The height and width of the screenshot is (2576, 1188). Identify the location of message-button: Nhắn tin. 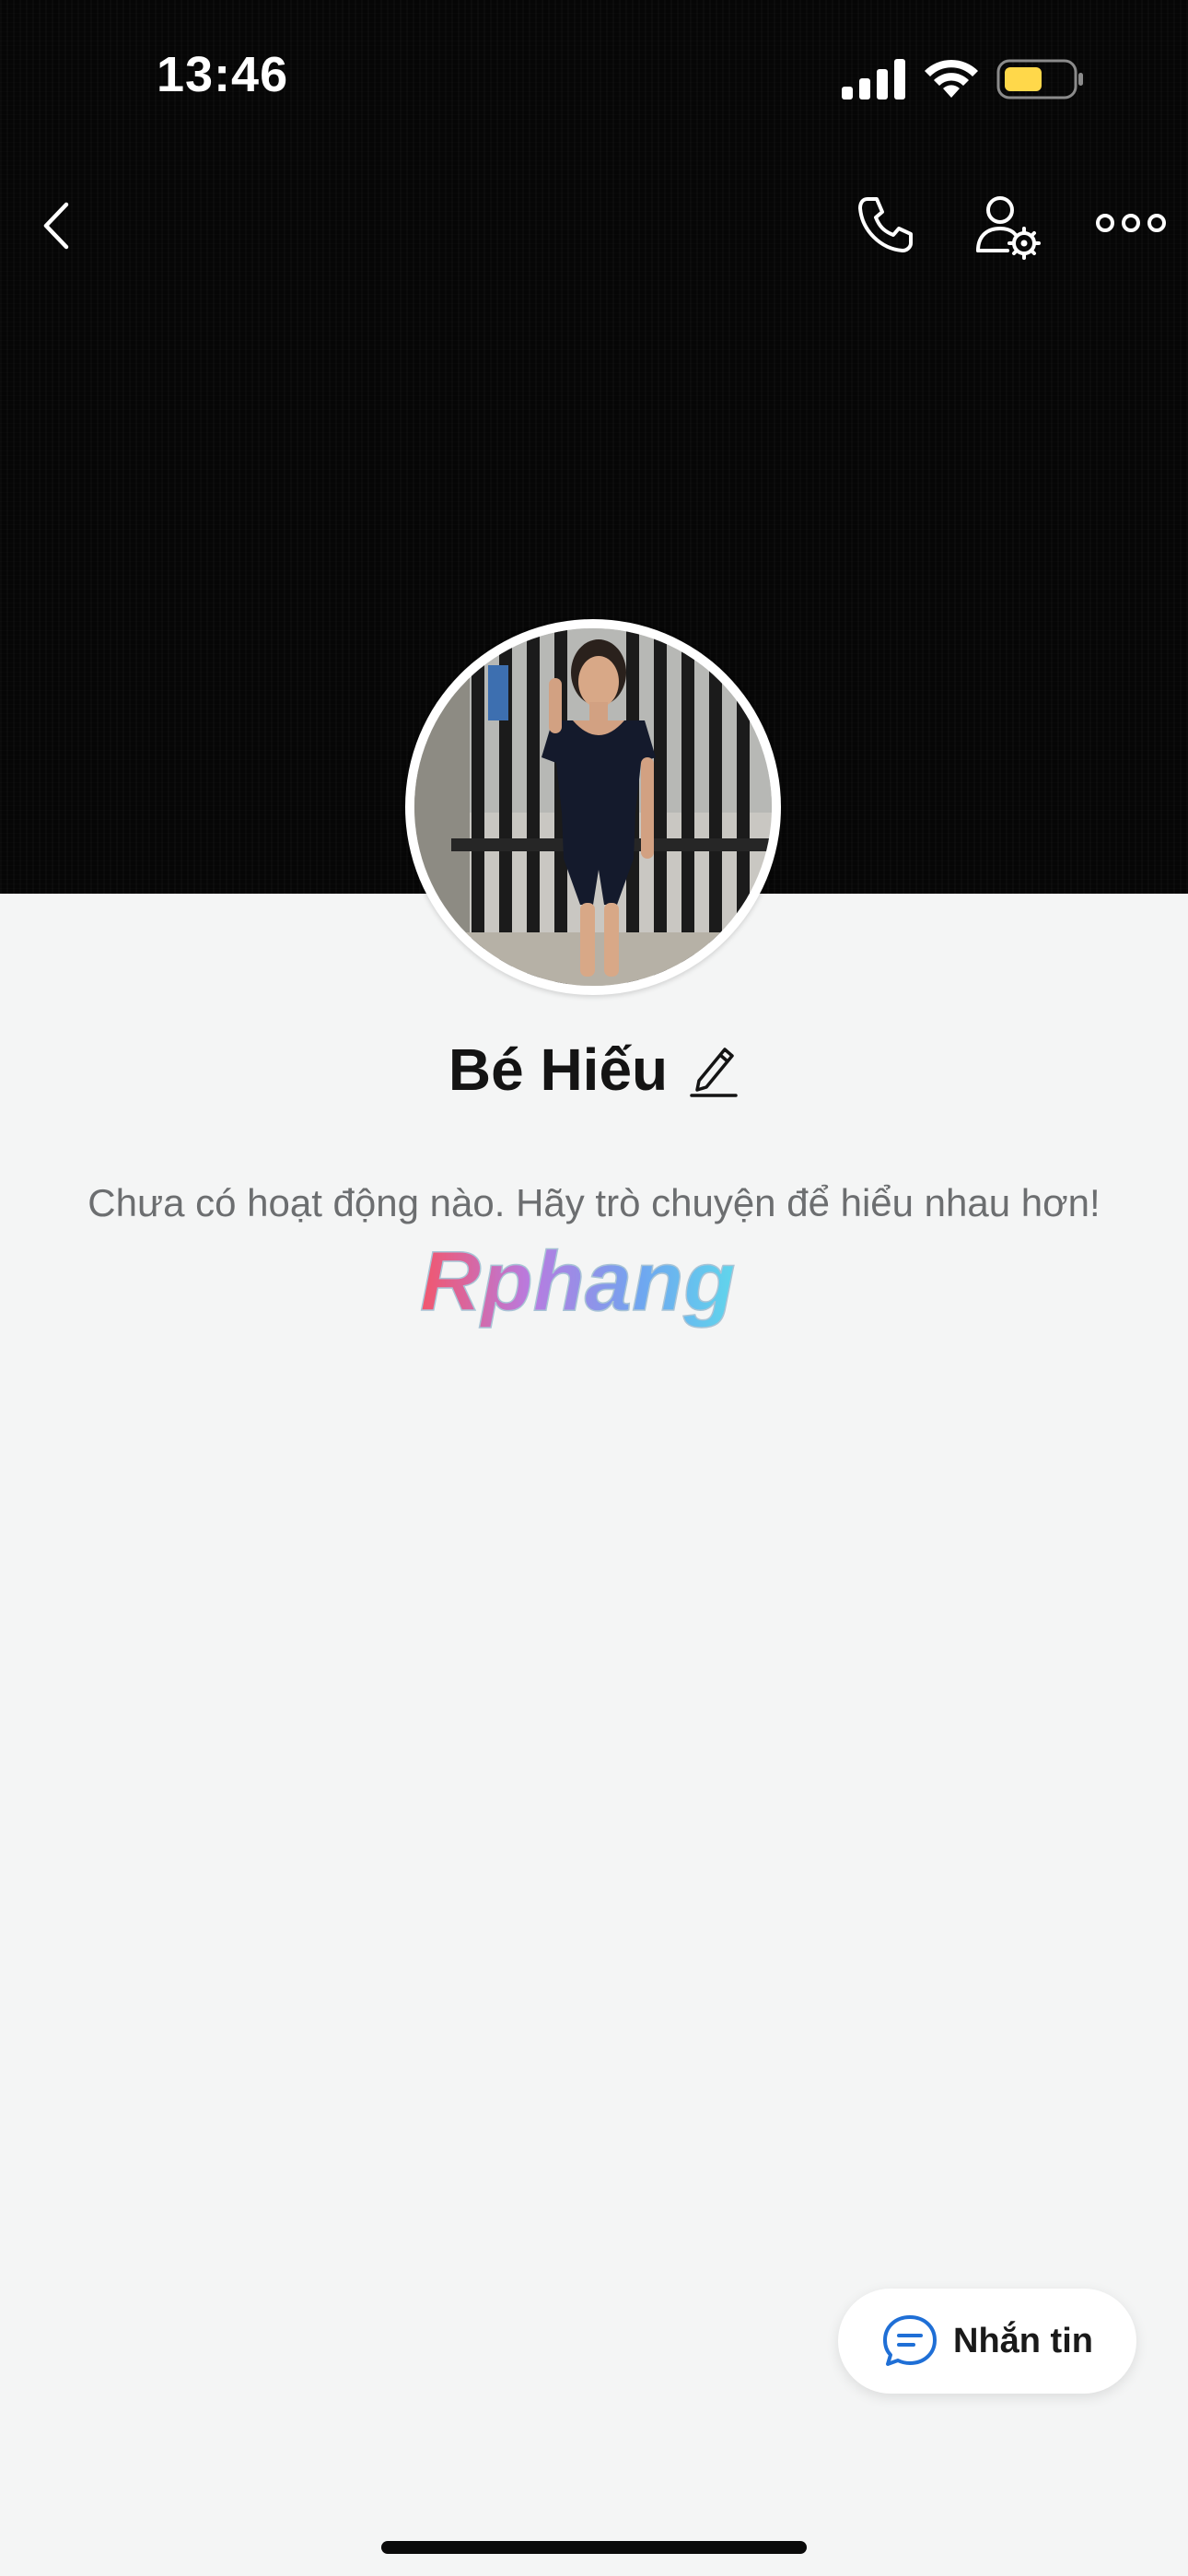
(987, 2341).